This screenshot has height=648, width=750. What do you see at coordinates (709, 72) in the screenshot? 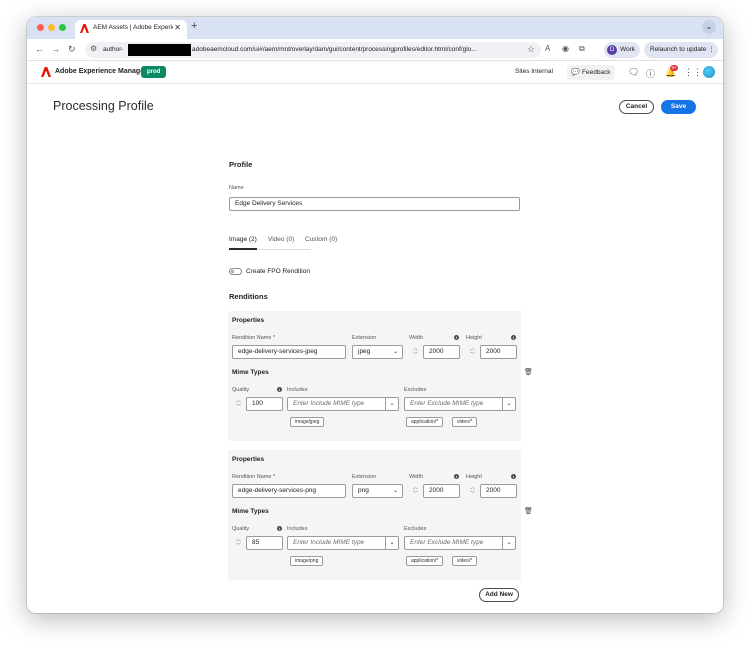
I see `user-avatar` at bounding box center [709, 72].